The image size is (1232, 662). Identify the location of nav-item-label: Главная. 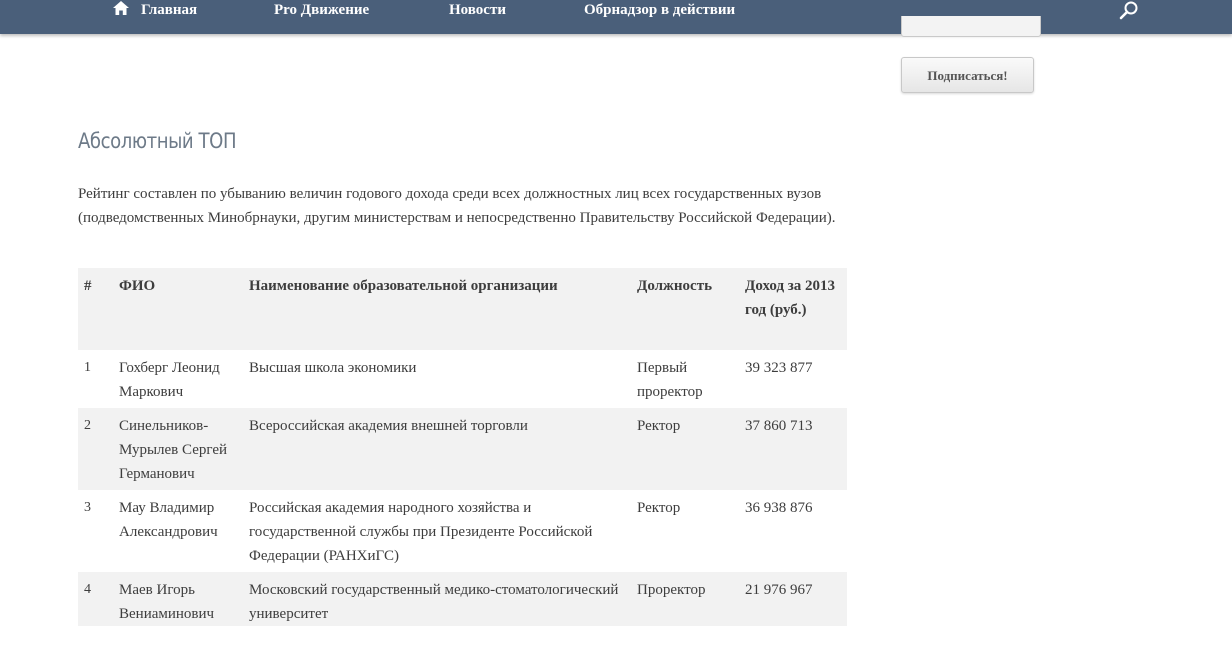
(169, 10).